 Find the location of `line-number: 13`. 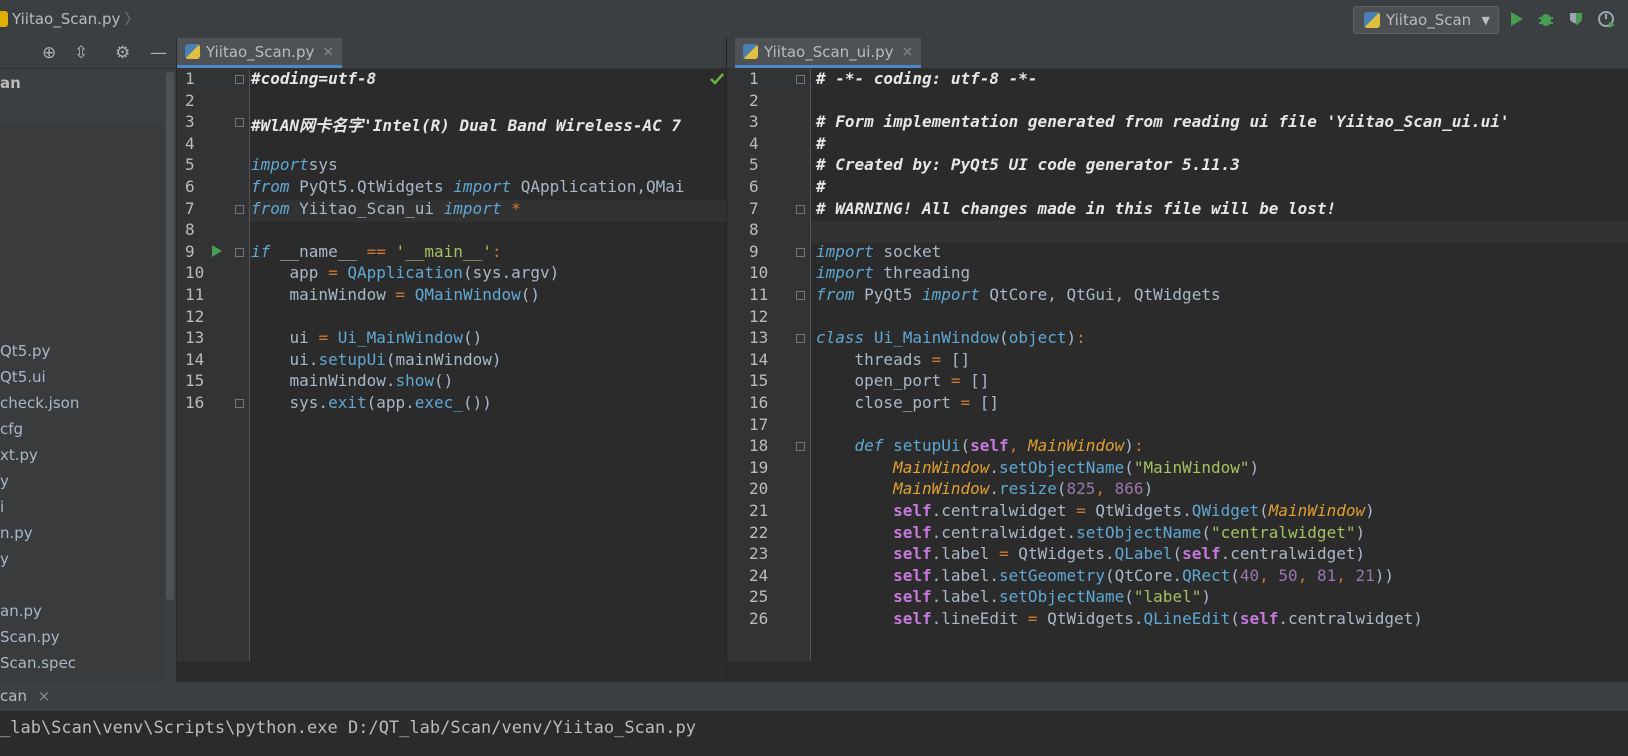

line-number: 13 is located at coordinates (195, 338).